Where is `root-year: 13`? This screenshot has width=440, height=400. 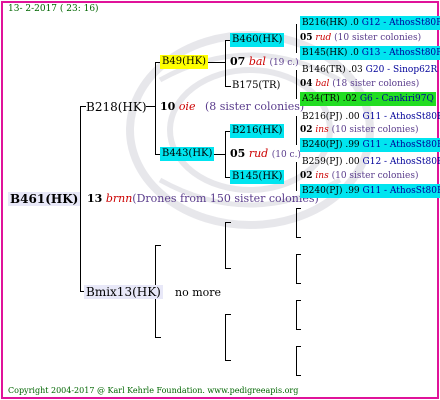 root-year: 13 is located at coordinates (95, 198).